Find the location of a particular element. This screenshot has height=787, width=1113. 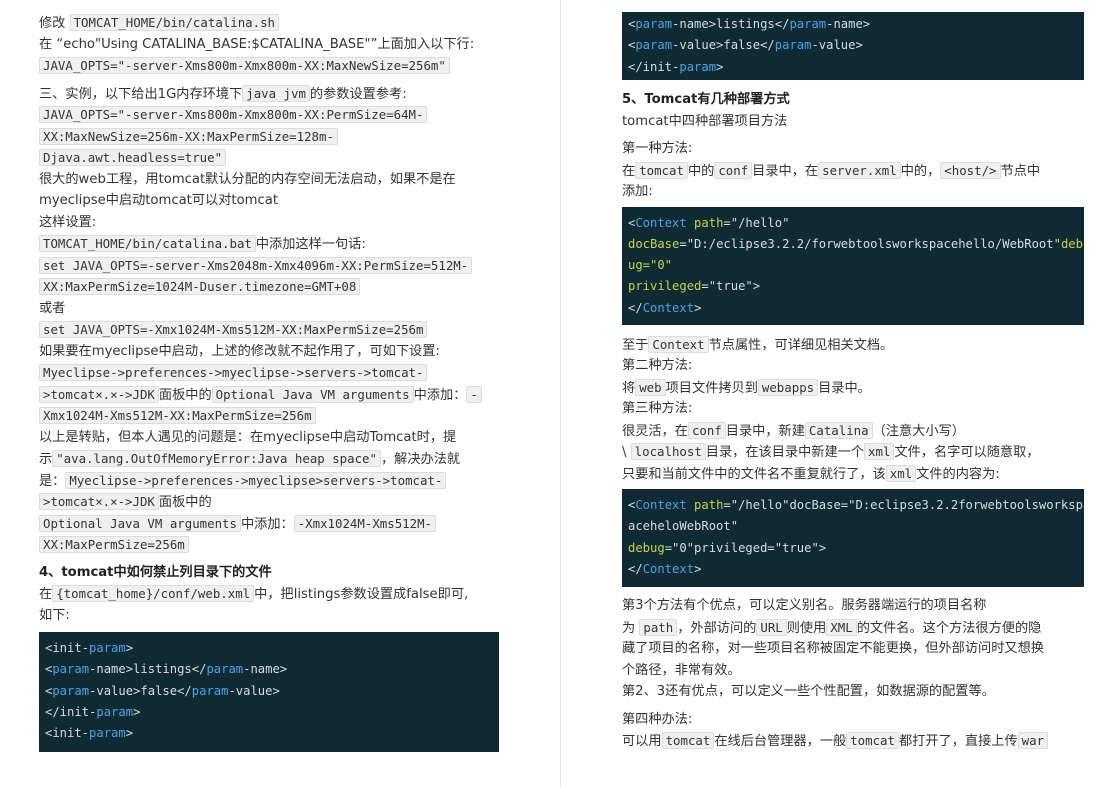

text-line: 第三种方法: is located at coordinates (657, 408).